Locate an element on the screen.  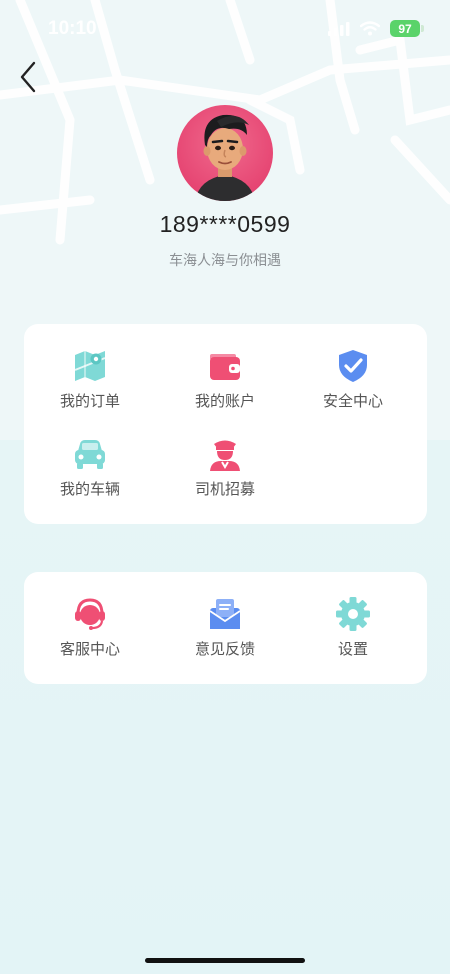
status-time: 10:10 is located at coordinates (72, 28).